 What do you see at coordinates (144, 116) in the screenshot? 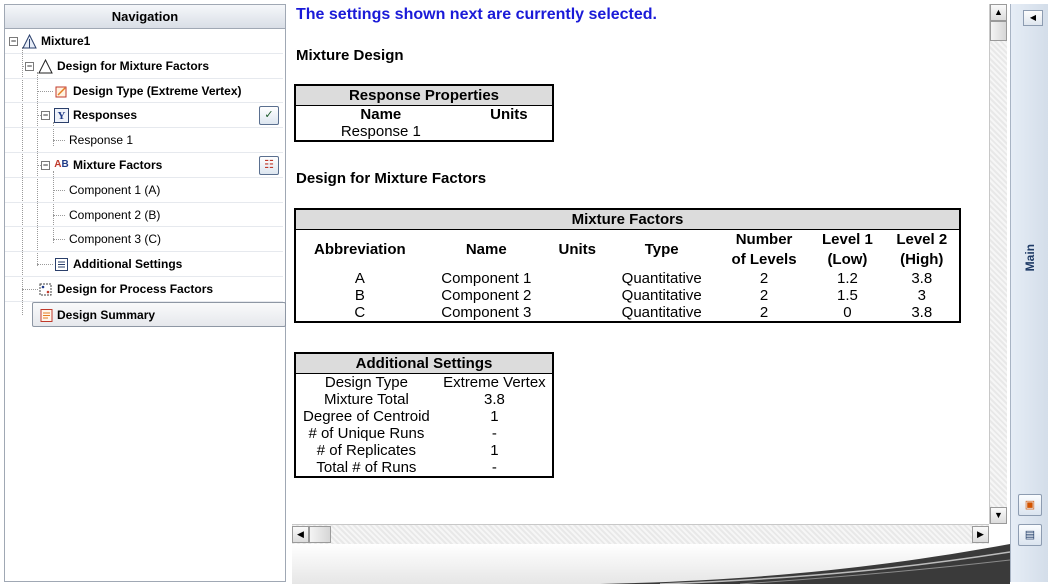
I see `tree-node-responses: − Y Responses ✓` at bounding box center [144, 116].